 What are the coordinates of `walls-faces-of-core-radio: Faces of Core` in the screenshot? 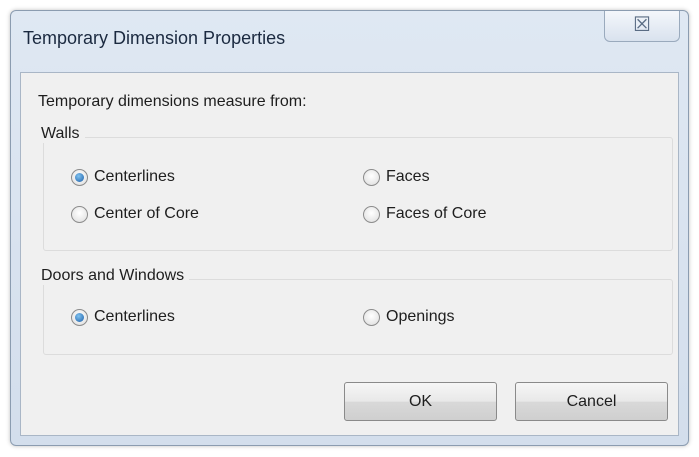 It's located at (424, 214).